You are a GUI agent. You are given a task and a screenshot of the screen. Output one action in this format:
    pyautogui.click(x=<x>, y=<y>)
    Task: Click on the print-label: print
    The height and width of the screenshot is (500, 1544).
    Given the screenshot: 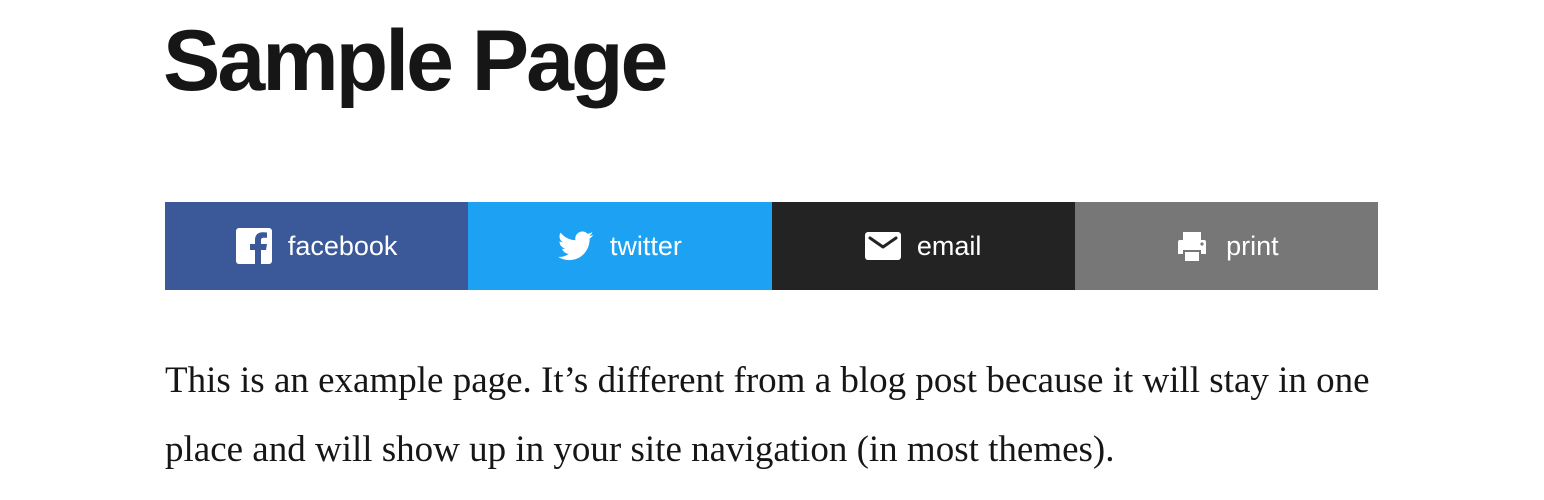 What is the action you would take?
    pyautogui.click(x=1252, y=246)
    